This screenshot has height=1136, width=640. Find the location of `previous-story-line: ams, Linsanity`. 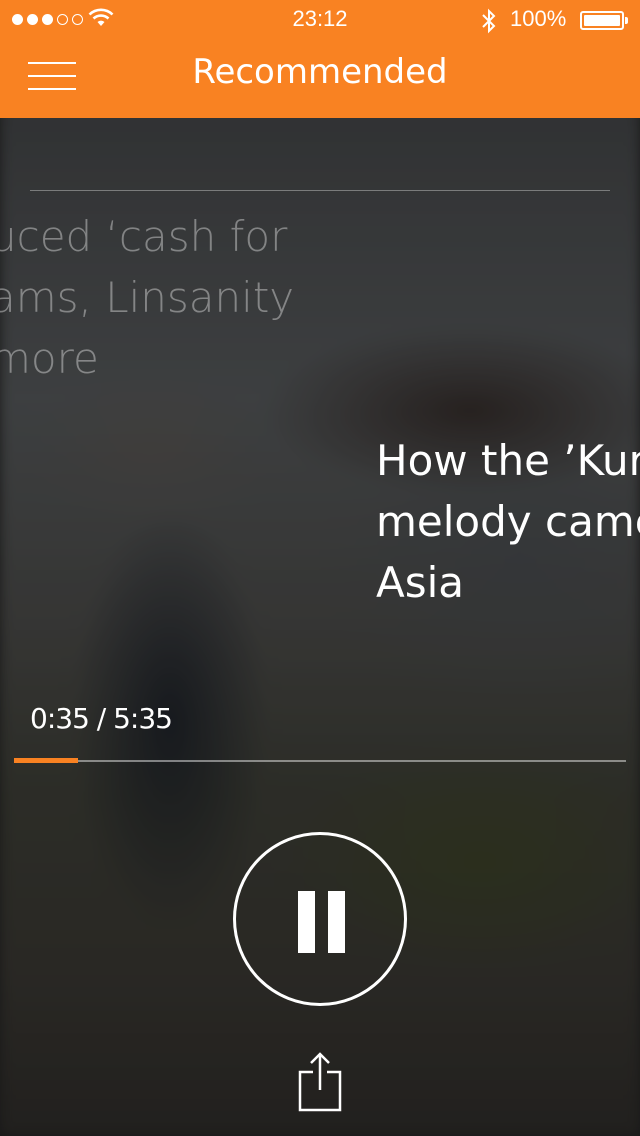

previous-story-line: ams, Linsanity is located at coordinates (147, 297).